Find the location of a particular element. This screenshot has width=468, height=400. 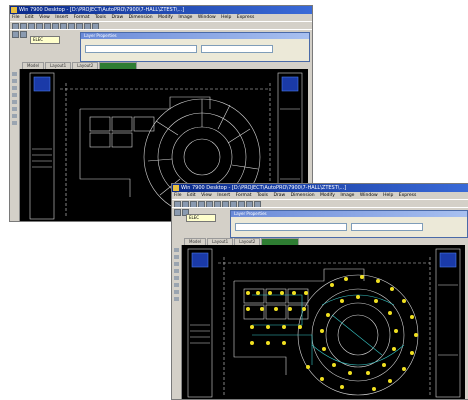

north-wall is located at coordinates (145, 103).